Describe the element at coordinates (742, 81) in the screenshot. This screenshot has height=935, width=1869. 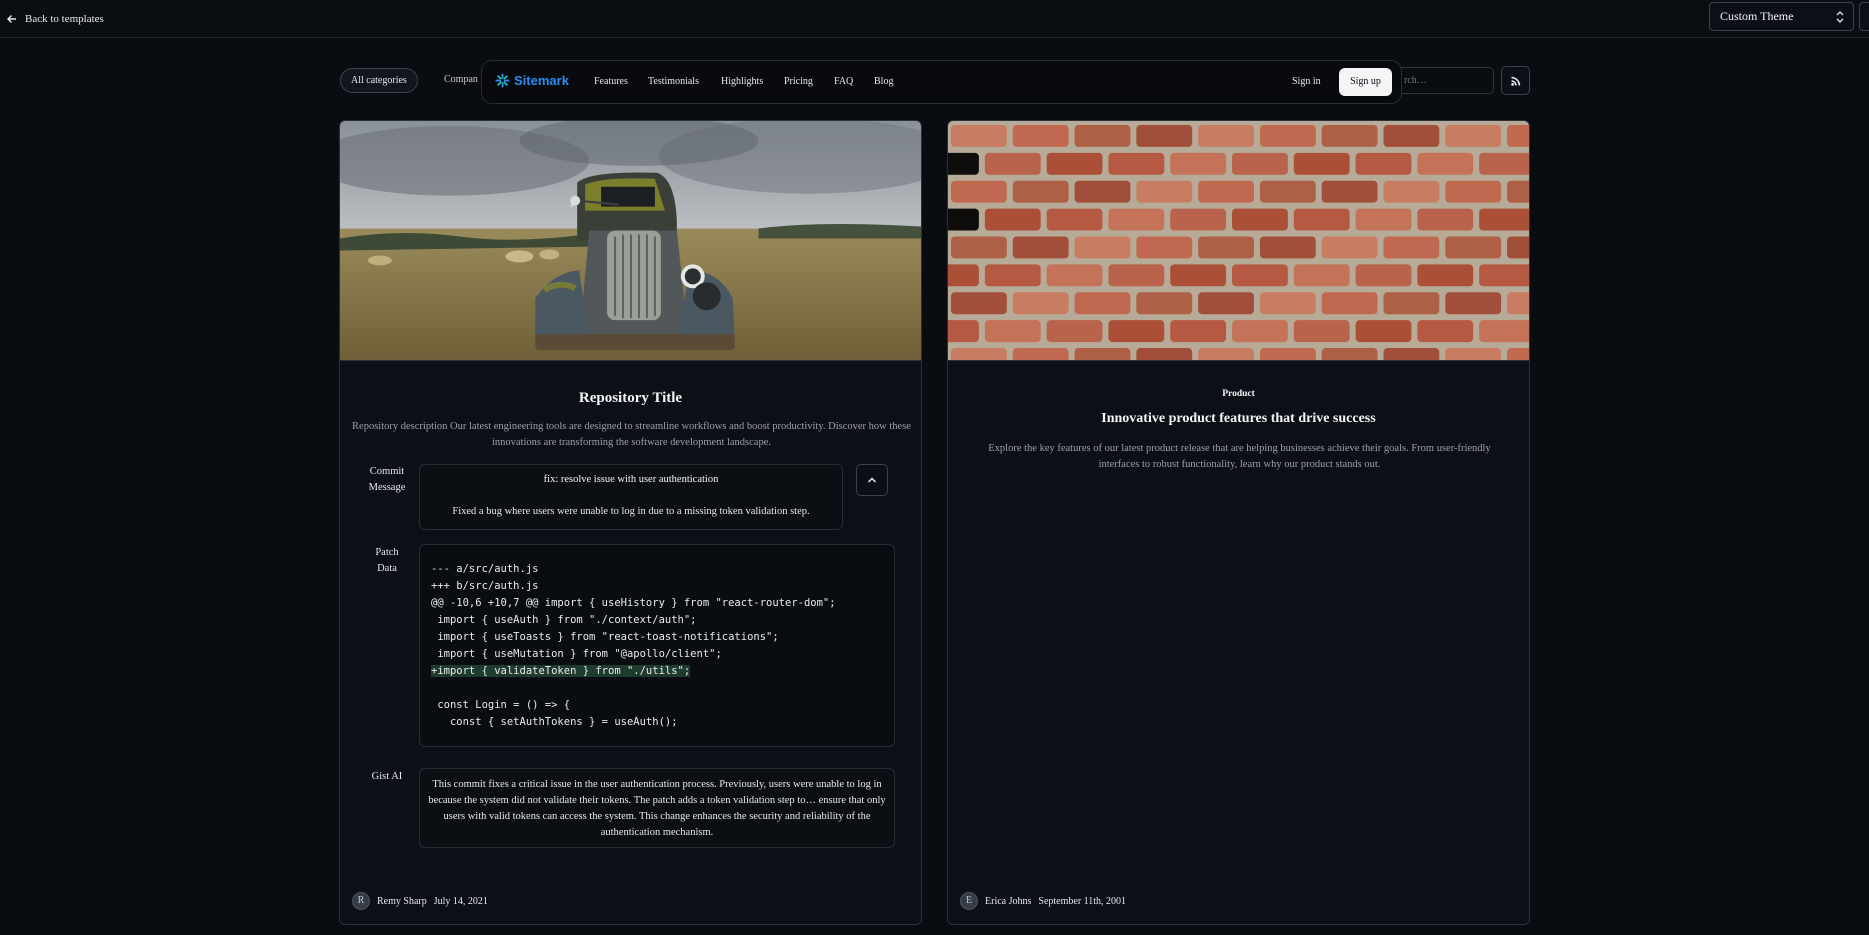
I see `nav-highlights: Highlights` at that location.